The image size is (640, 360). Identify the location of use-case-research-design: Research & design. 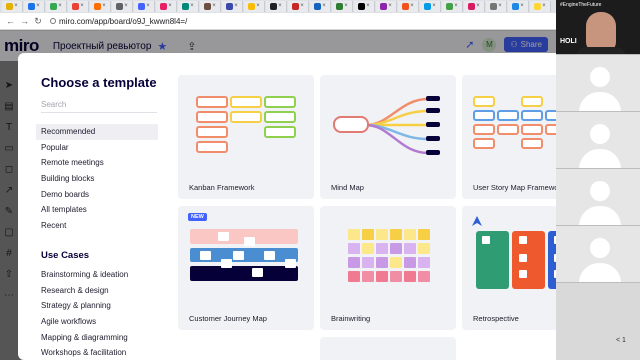
(97, 291).